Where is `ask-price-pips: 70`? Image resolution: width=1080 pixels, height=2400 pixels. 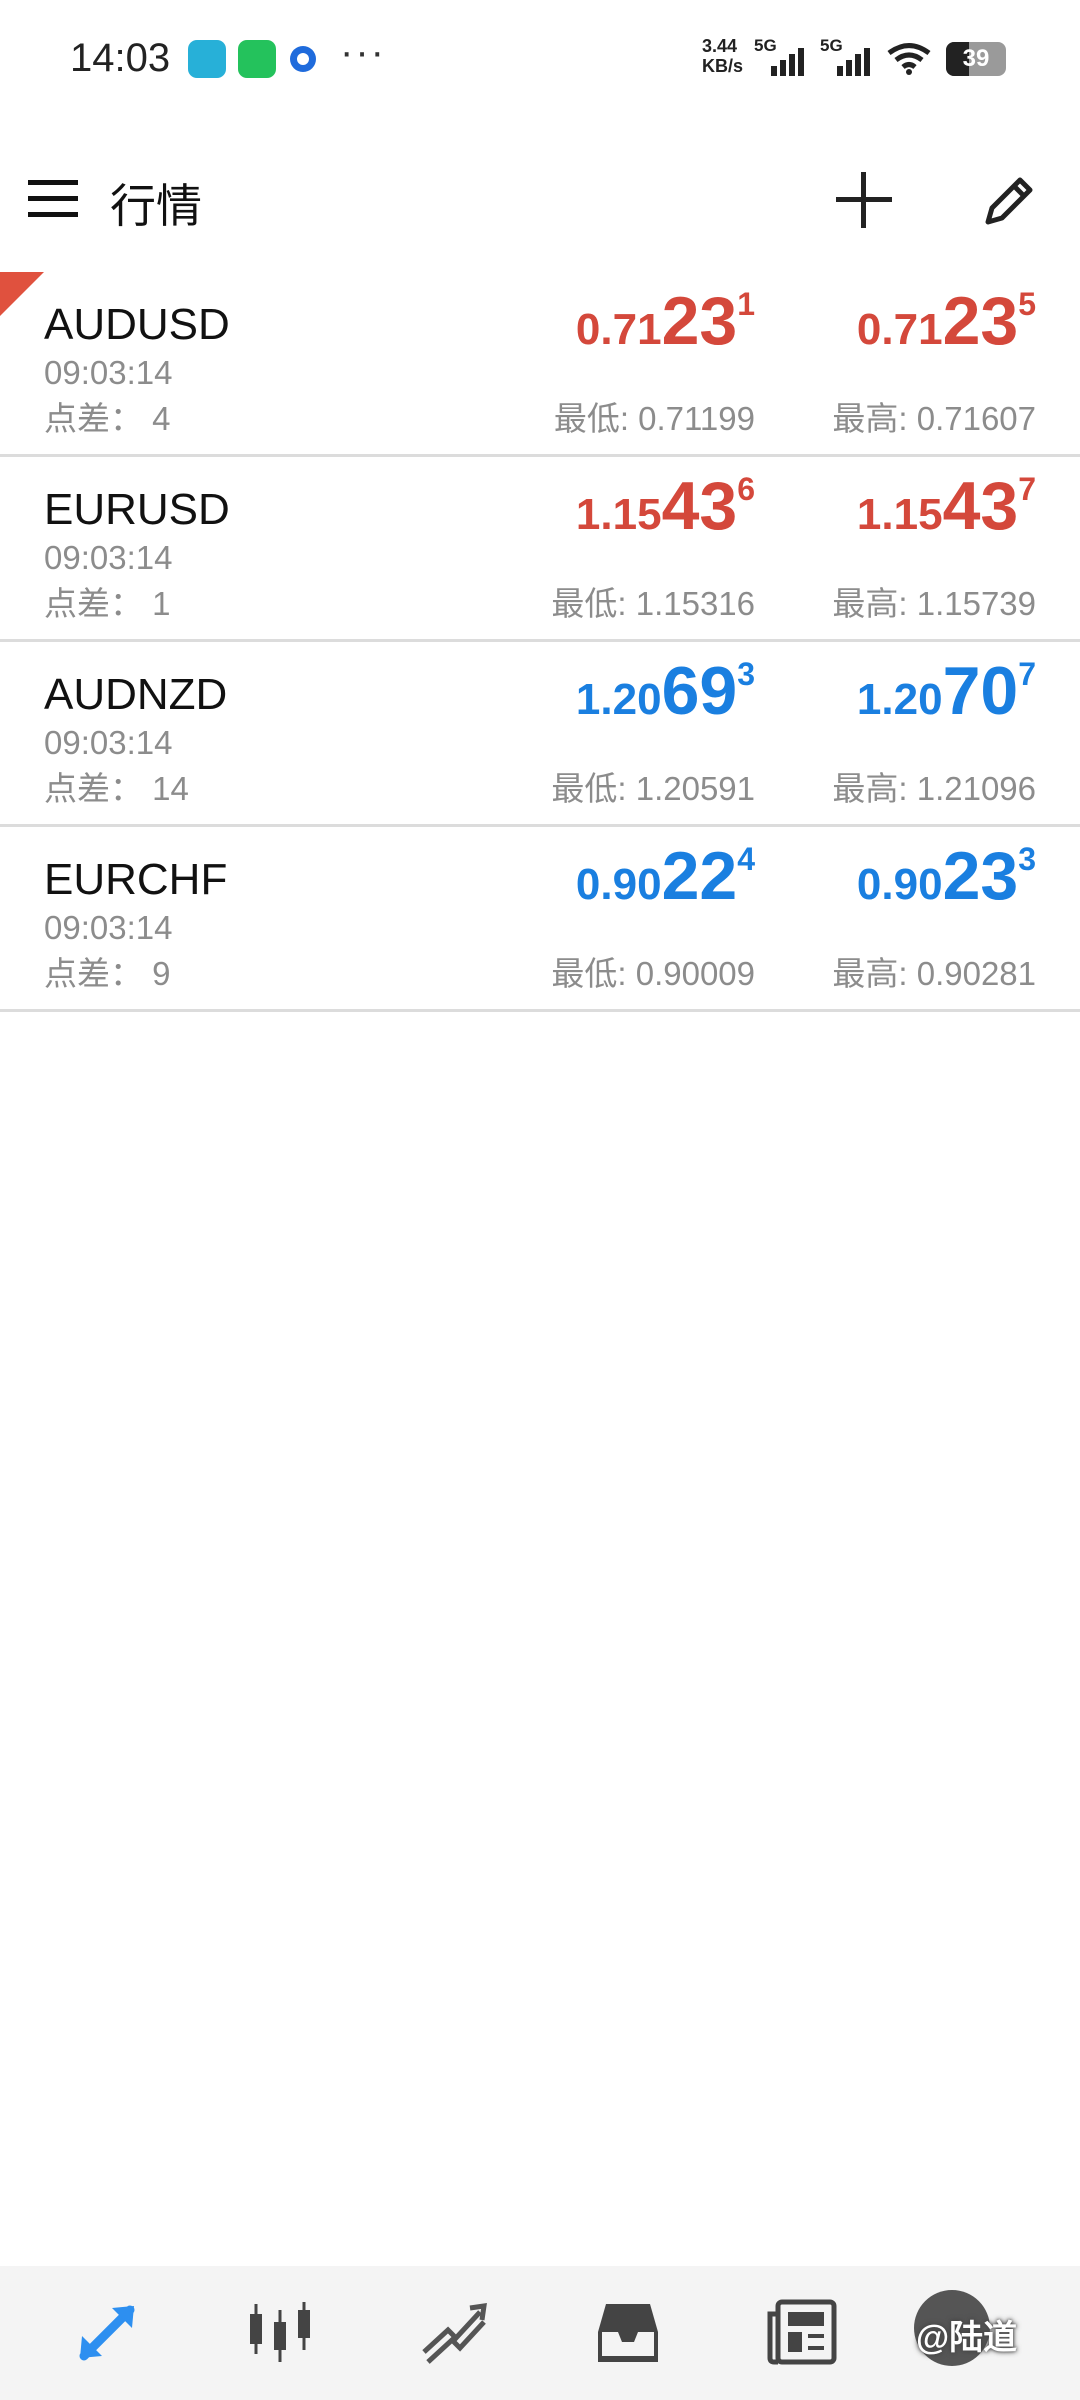 ask-price-pips: 70 is located at coordinates (980, 691).